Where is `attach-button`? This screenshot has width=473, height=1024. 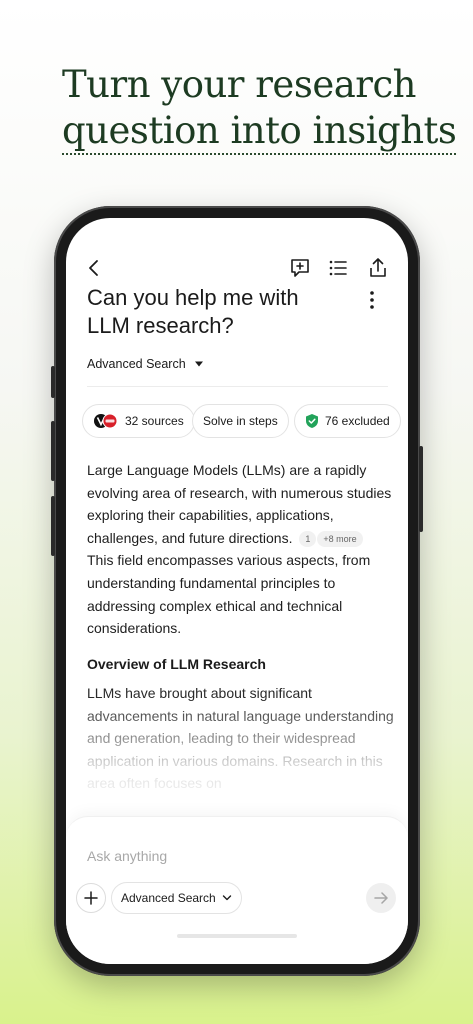 attach-button is located at coordinates (91, 898).